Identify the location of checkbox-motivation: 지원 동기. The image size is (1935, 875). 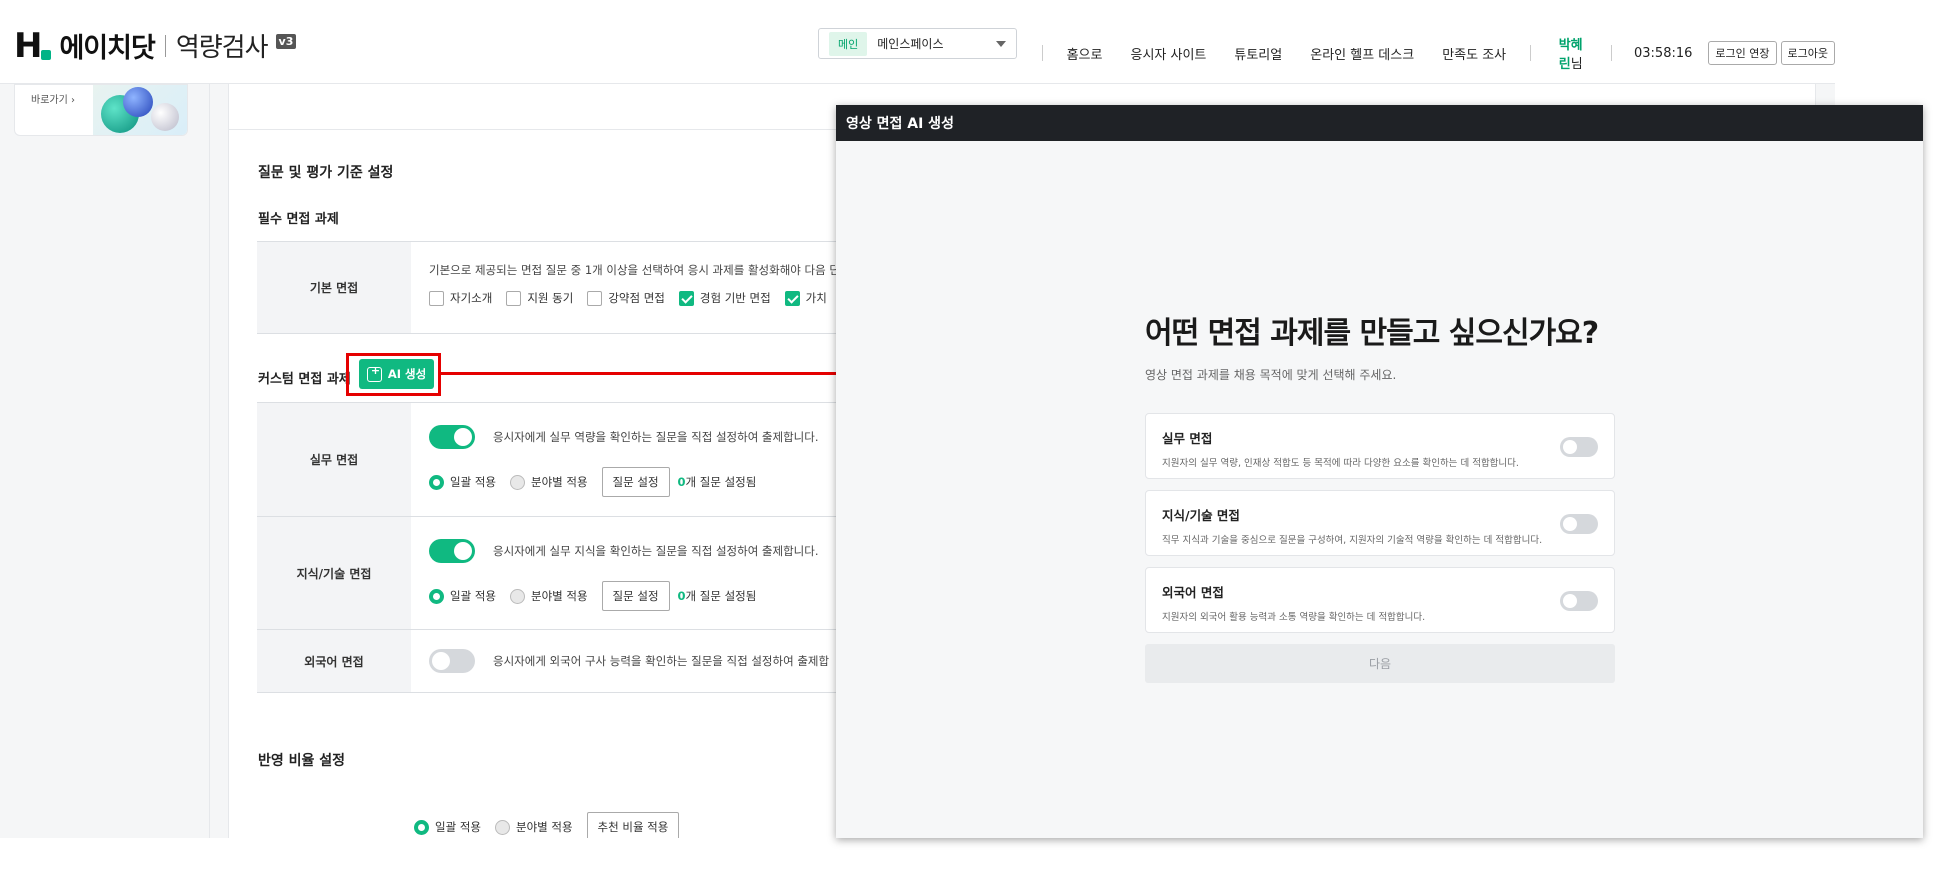
(539, 298).